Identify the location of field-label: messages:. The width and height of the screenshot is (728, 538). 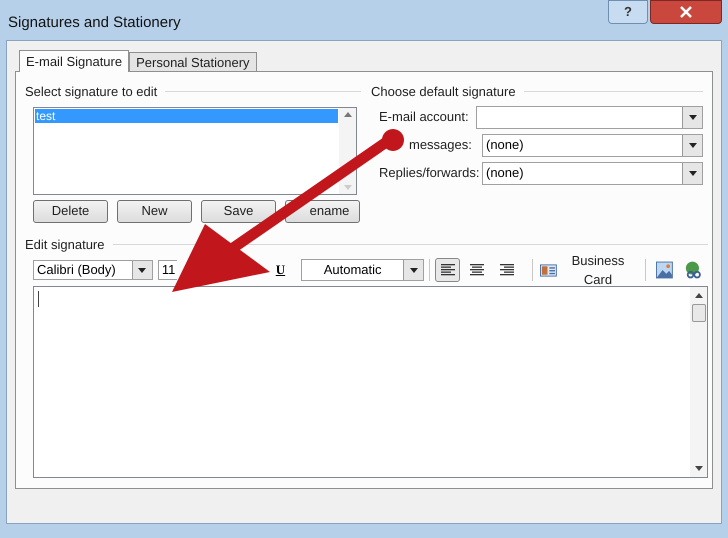
(440, 145).